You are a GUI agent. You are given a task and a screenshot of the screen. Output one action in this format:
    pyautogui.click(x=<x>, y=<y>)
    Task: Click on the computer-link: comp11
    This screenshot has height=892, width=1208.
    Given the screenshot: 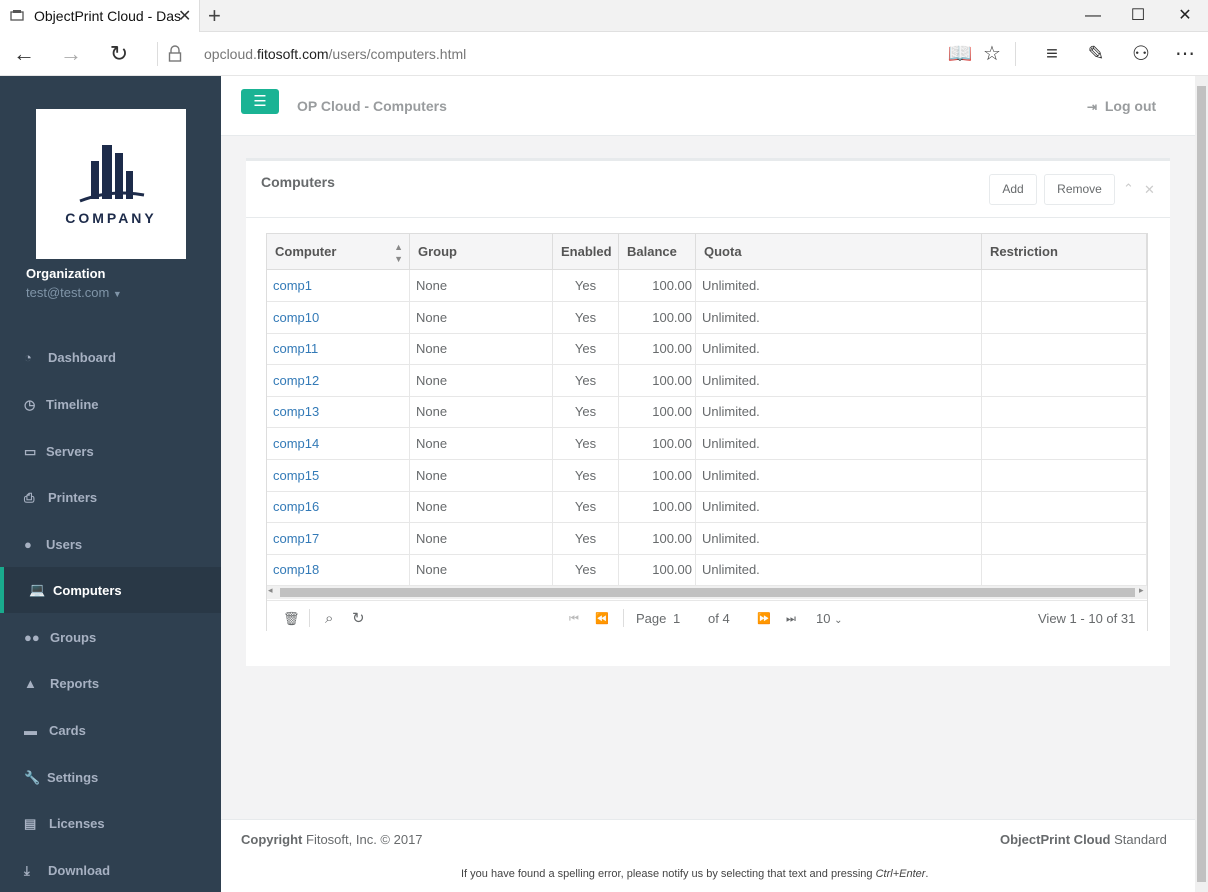 What is the action you would take?
    pyautogui.click(x=295, y=348)
    